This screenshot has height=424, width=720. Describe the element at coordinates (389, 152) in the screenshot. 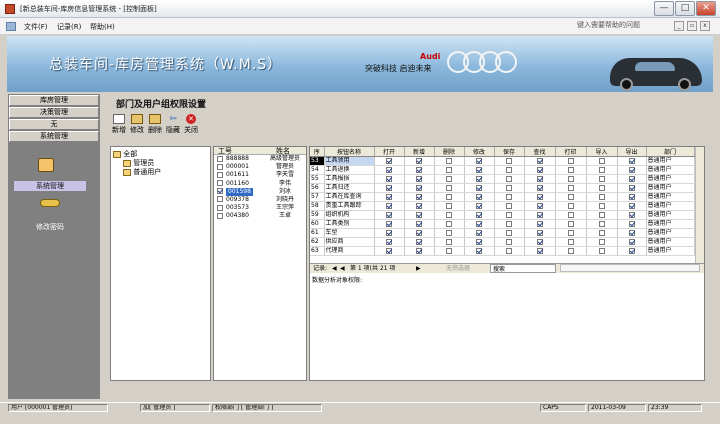

I see `permission-column-header: 打开` at that location.